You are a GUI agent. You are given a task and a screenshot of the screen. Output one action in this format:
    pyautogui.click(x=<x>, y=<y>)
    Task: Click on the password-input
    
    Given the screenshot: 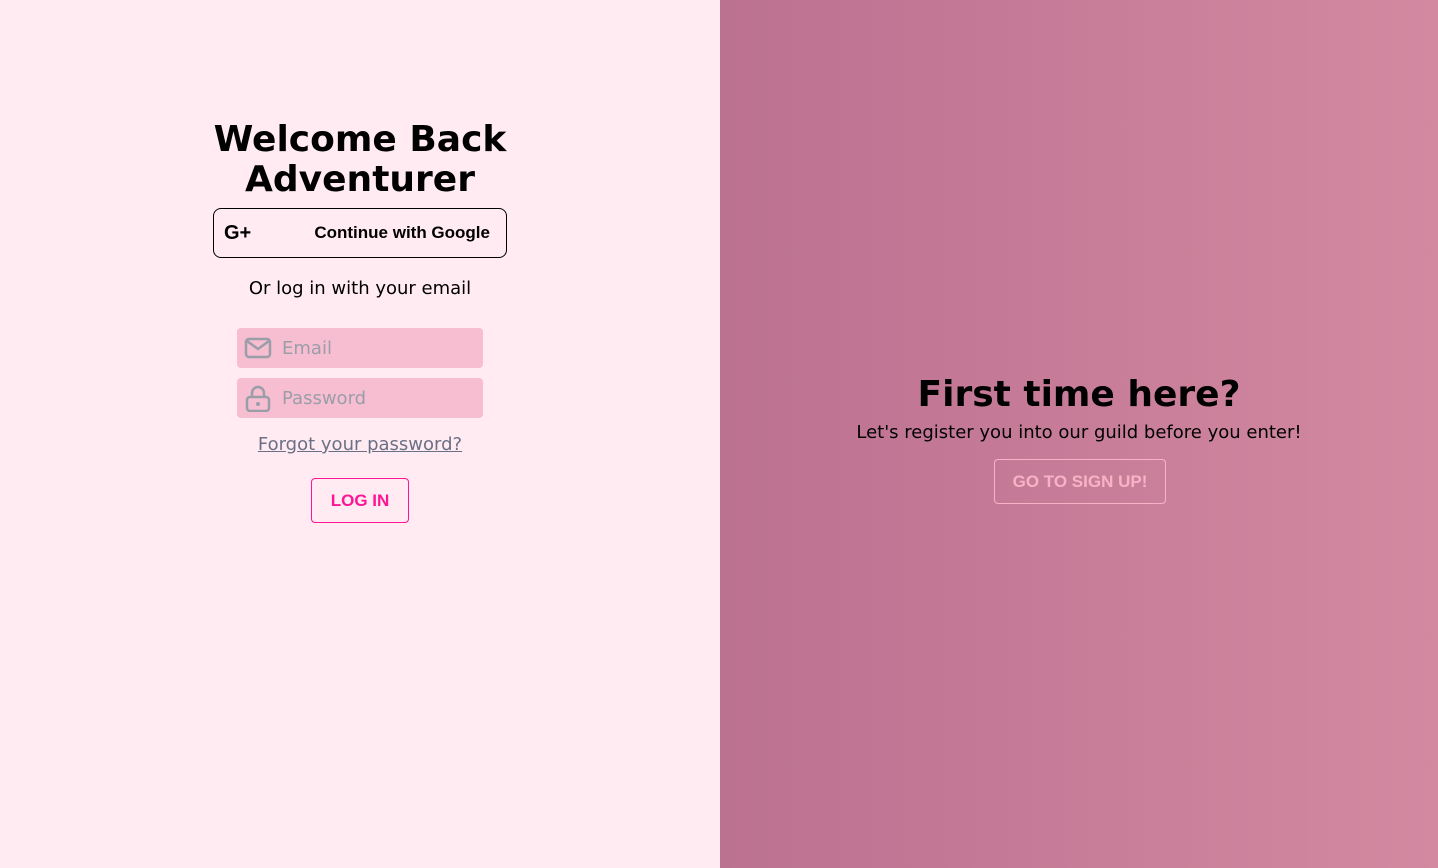 What is the action you would take?
    pyautogui.click(x=377, y=398)
    